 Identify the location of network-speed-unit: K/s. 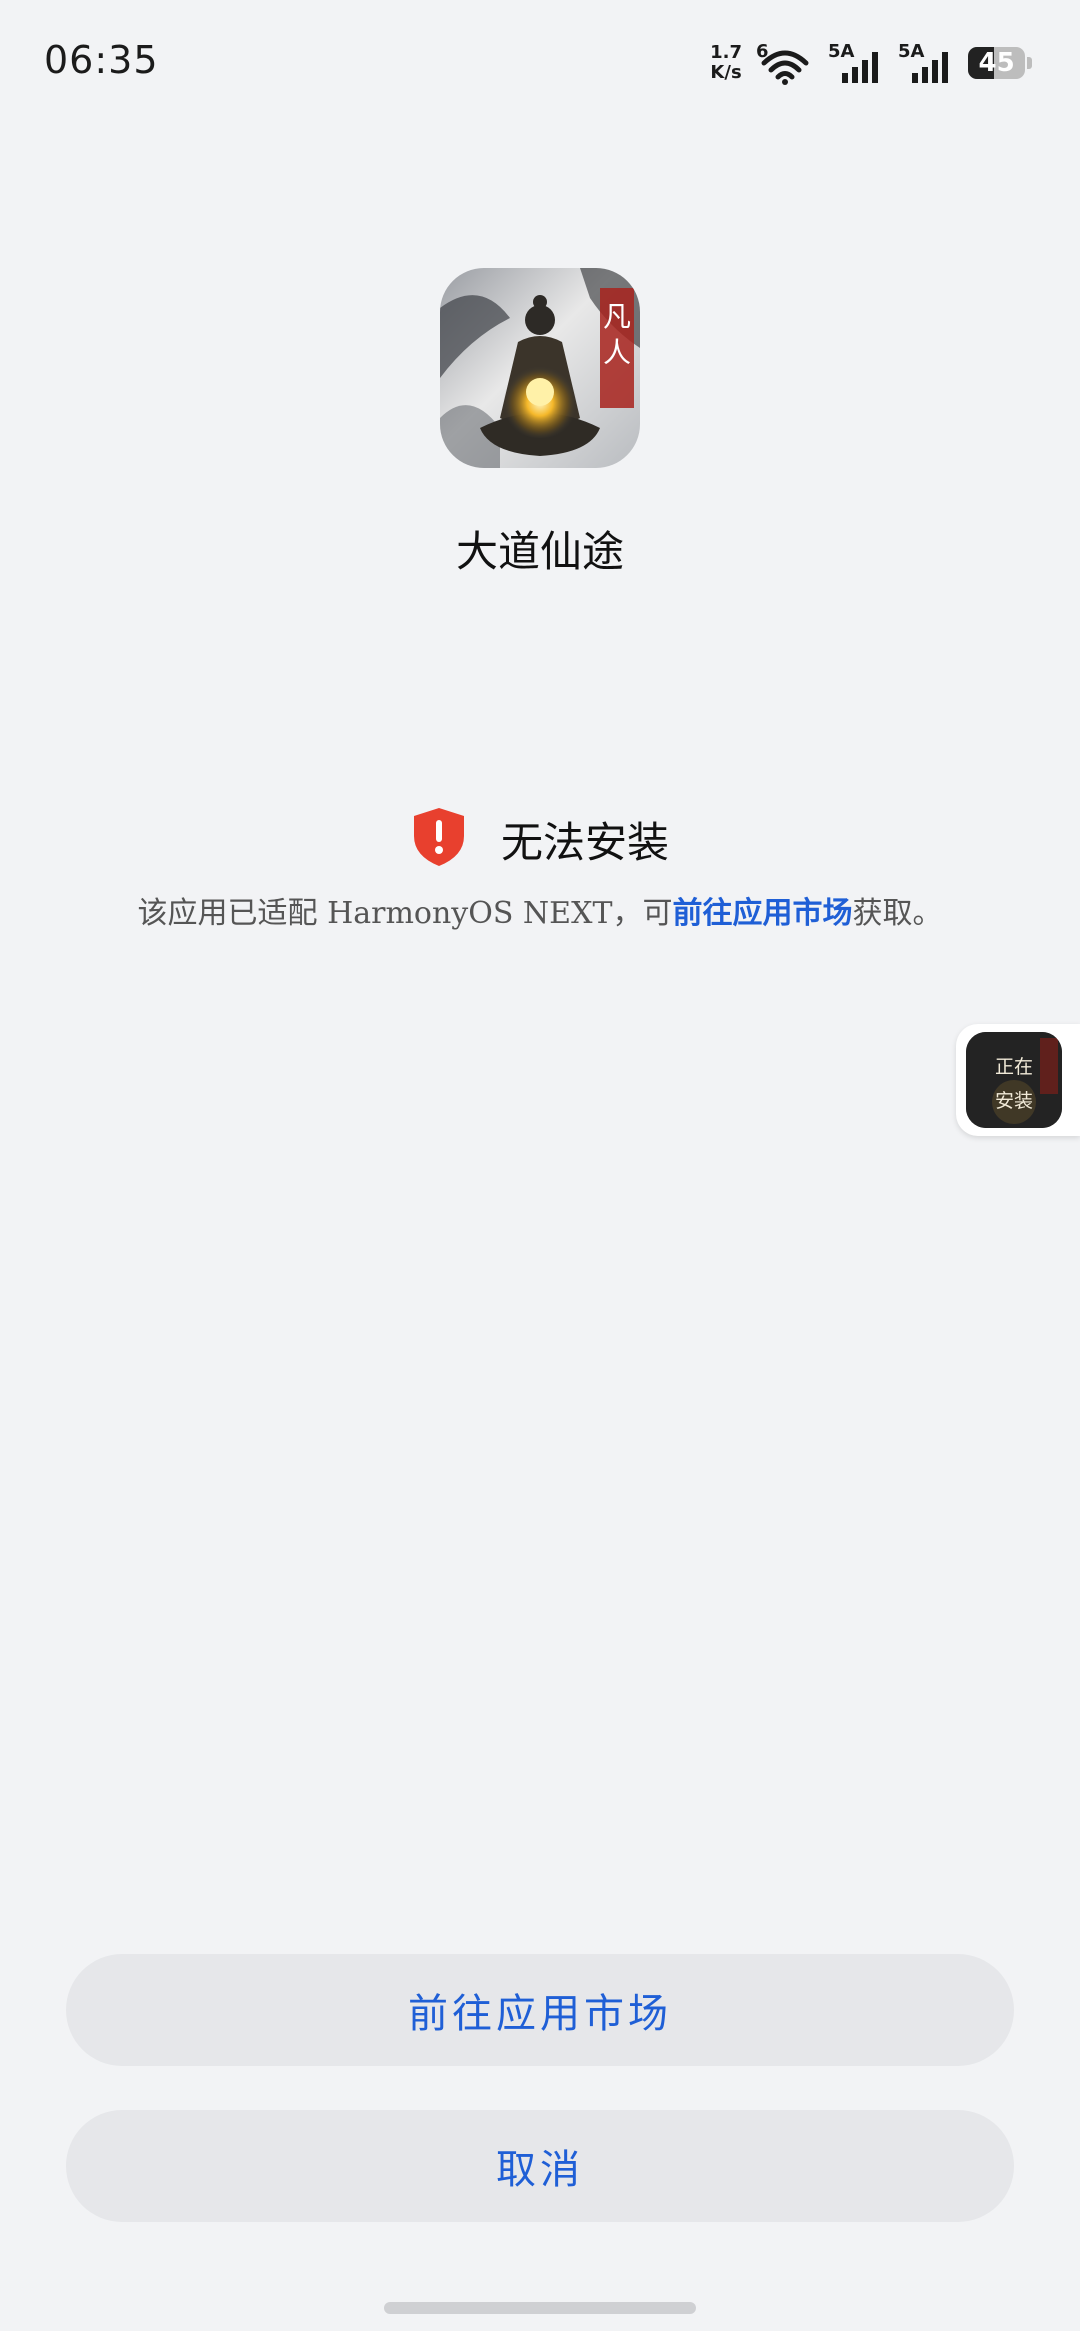
(726, 72).